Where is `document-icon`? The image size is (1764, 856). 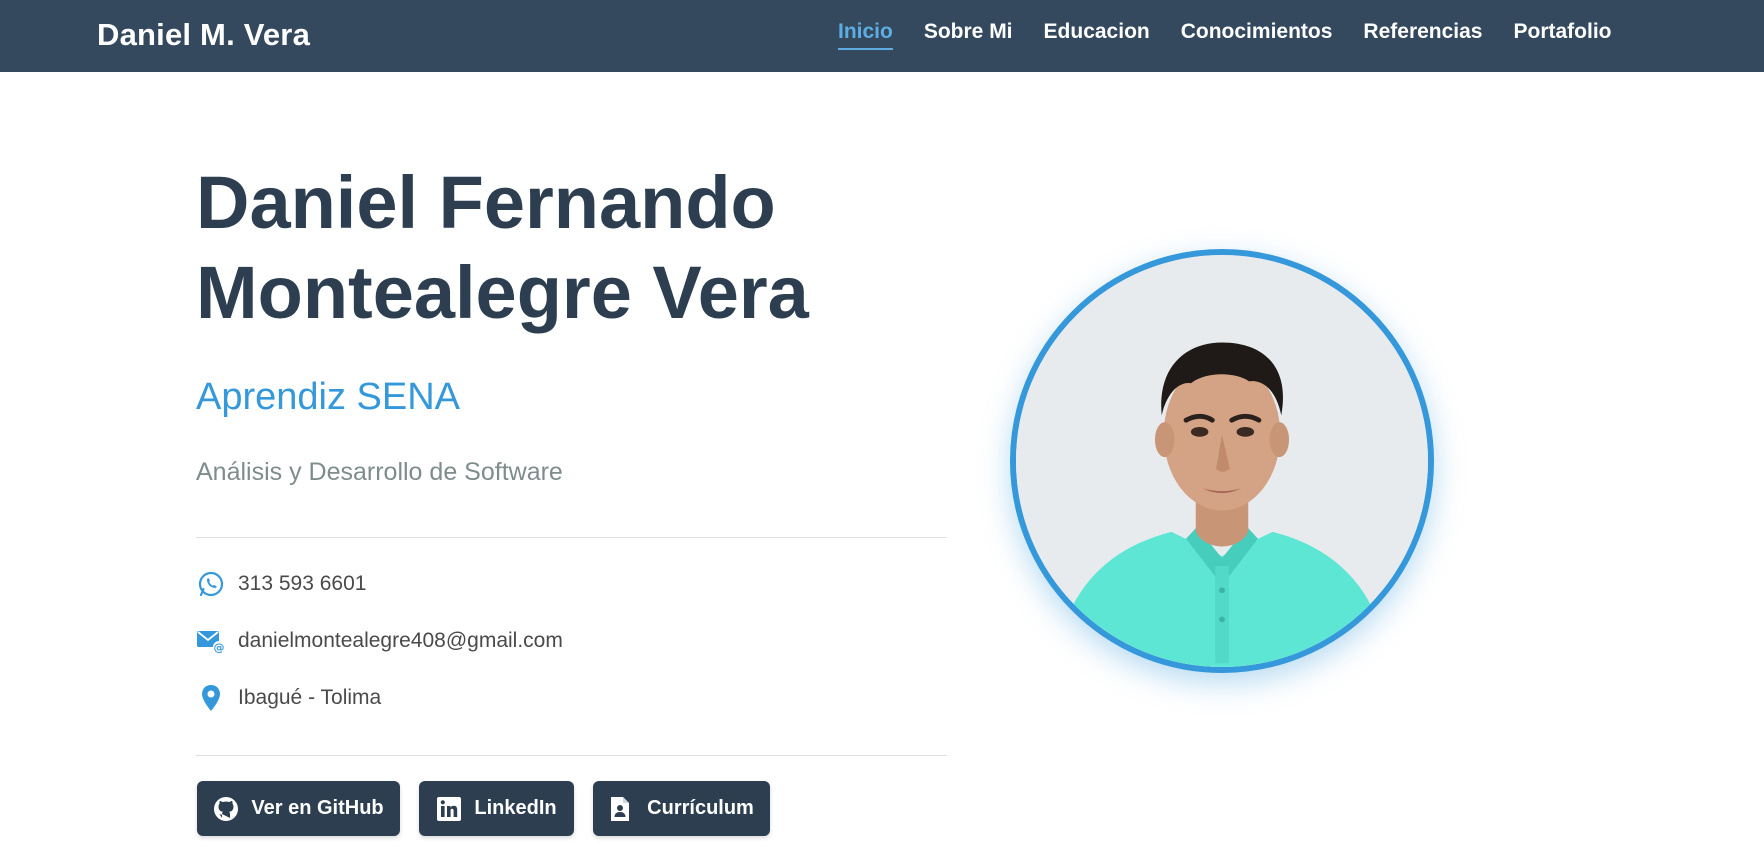 document-icon is located at coordinates (622, 809).